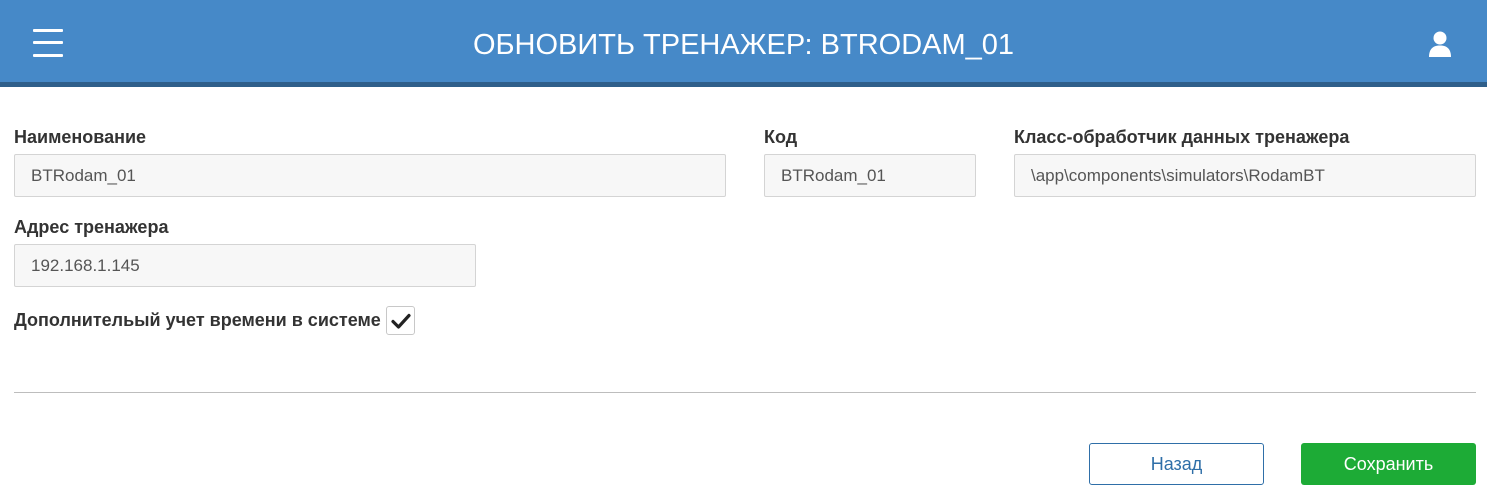 This screenshot has height=500, width=1487. Describe the element at coordinates (91, 227) in the screenshot. I see `address-label: Адрес тренажера` at that location.